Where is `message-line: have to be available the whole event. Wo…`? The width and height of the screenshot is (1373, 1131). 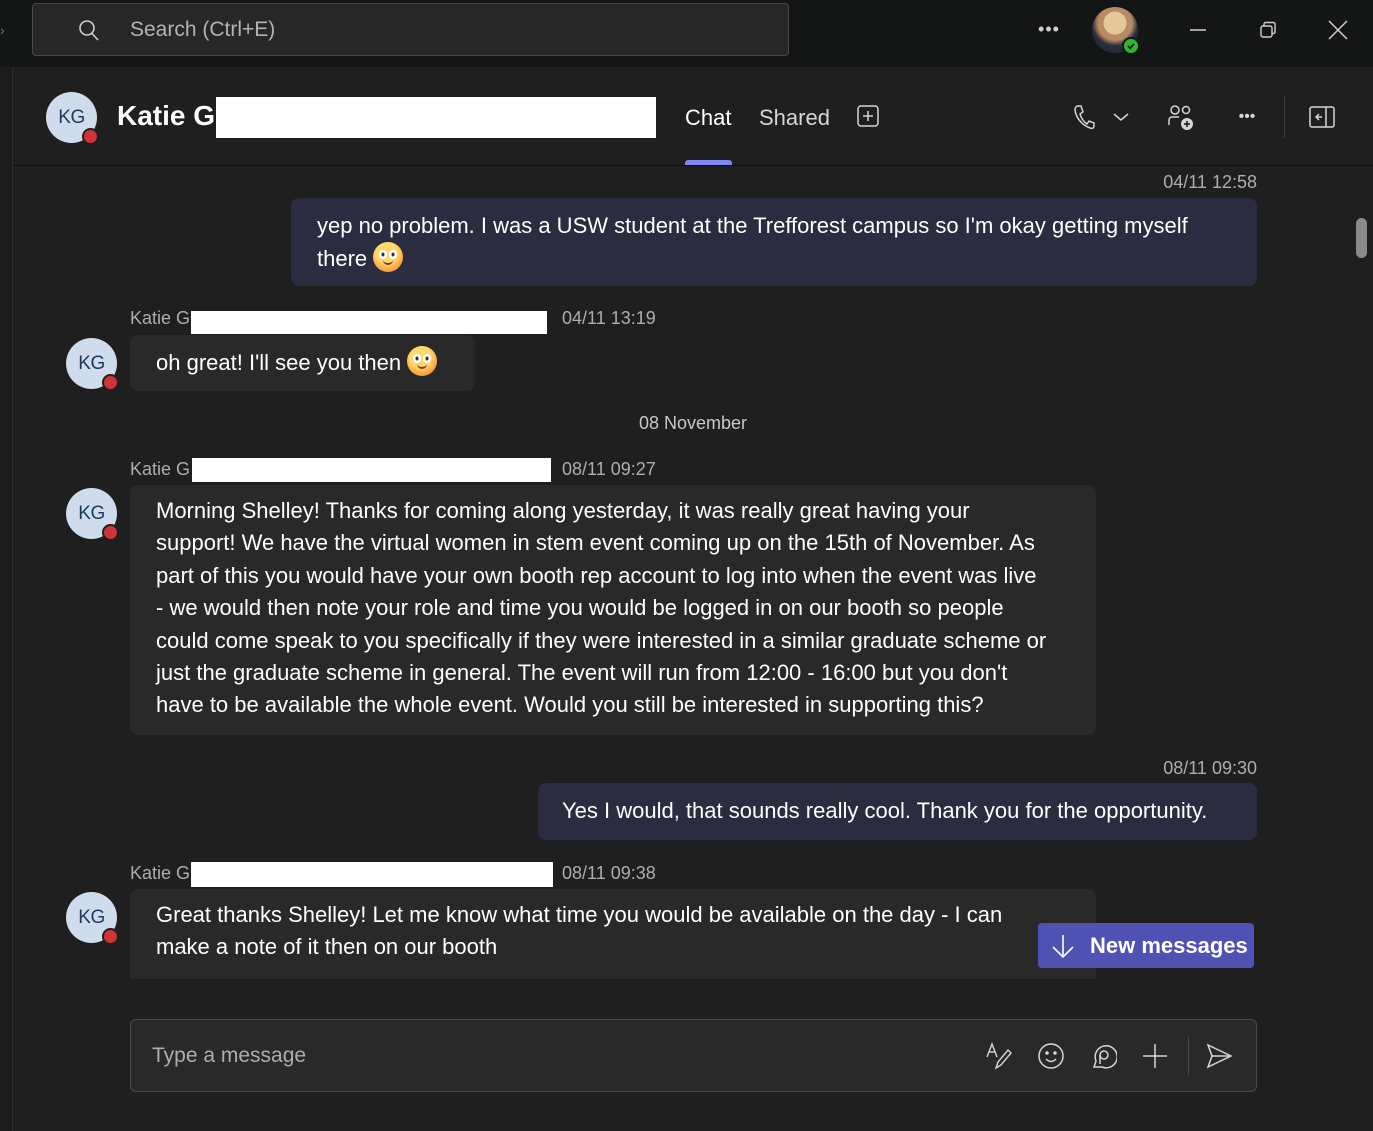 message-line: have to be available the whole event. Wo… is located at coordinates (570, 705).